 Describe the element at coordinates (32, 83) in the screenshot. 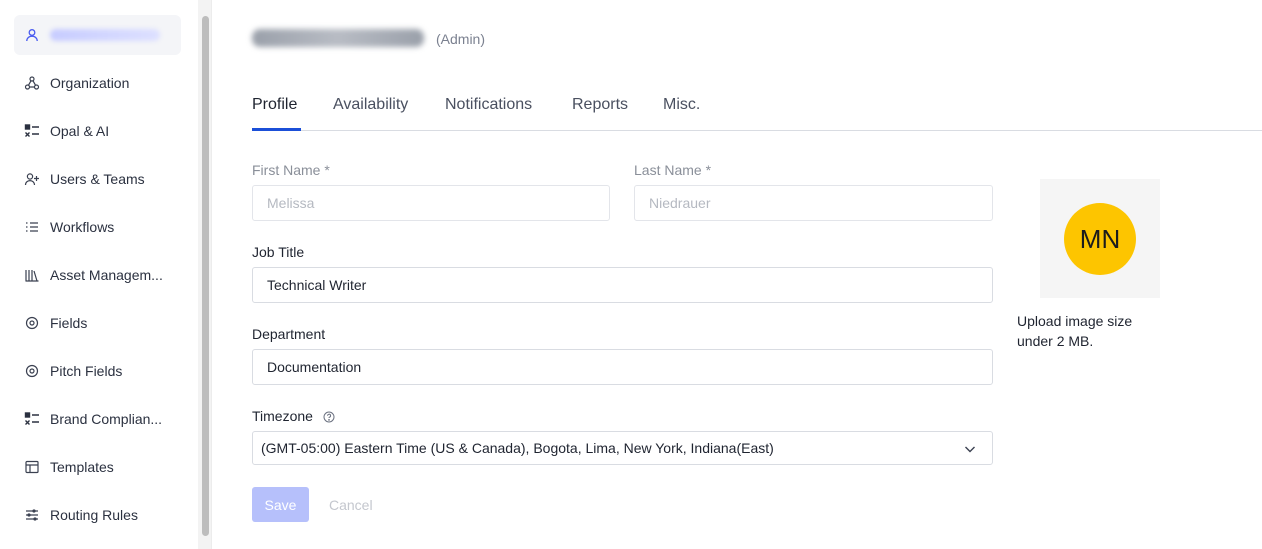

I see `organization-icon` at that location.